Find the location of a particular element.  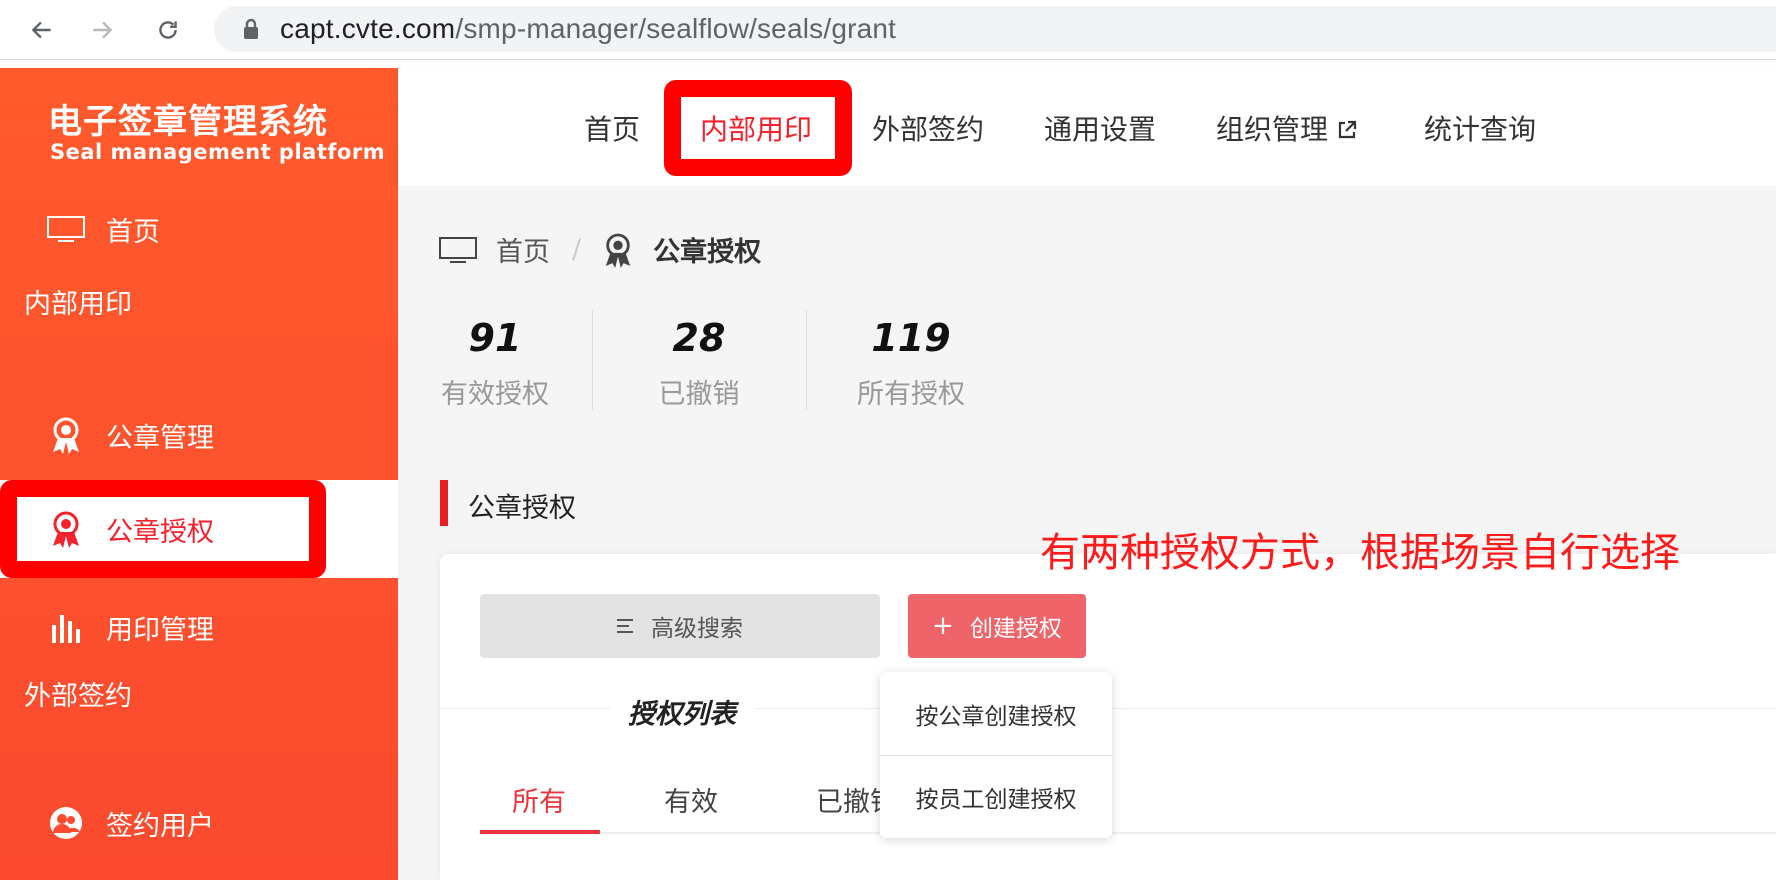

stat-value: 119 is located at coordinates (911, 338).